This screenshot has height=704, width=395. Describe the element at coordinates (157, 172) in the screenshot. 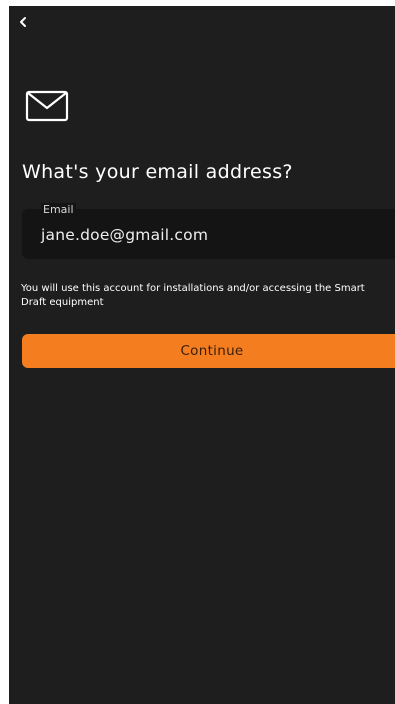

I see `page-title: What's your email address?` at that location.